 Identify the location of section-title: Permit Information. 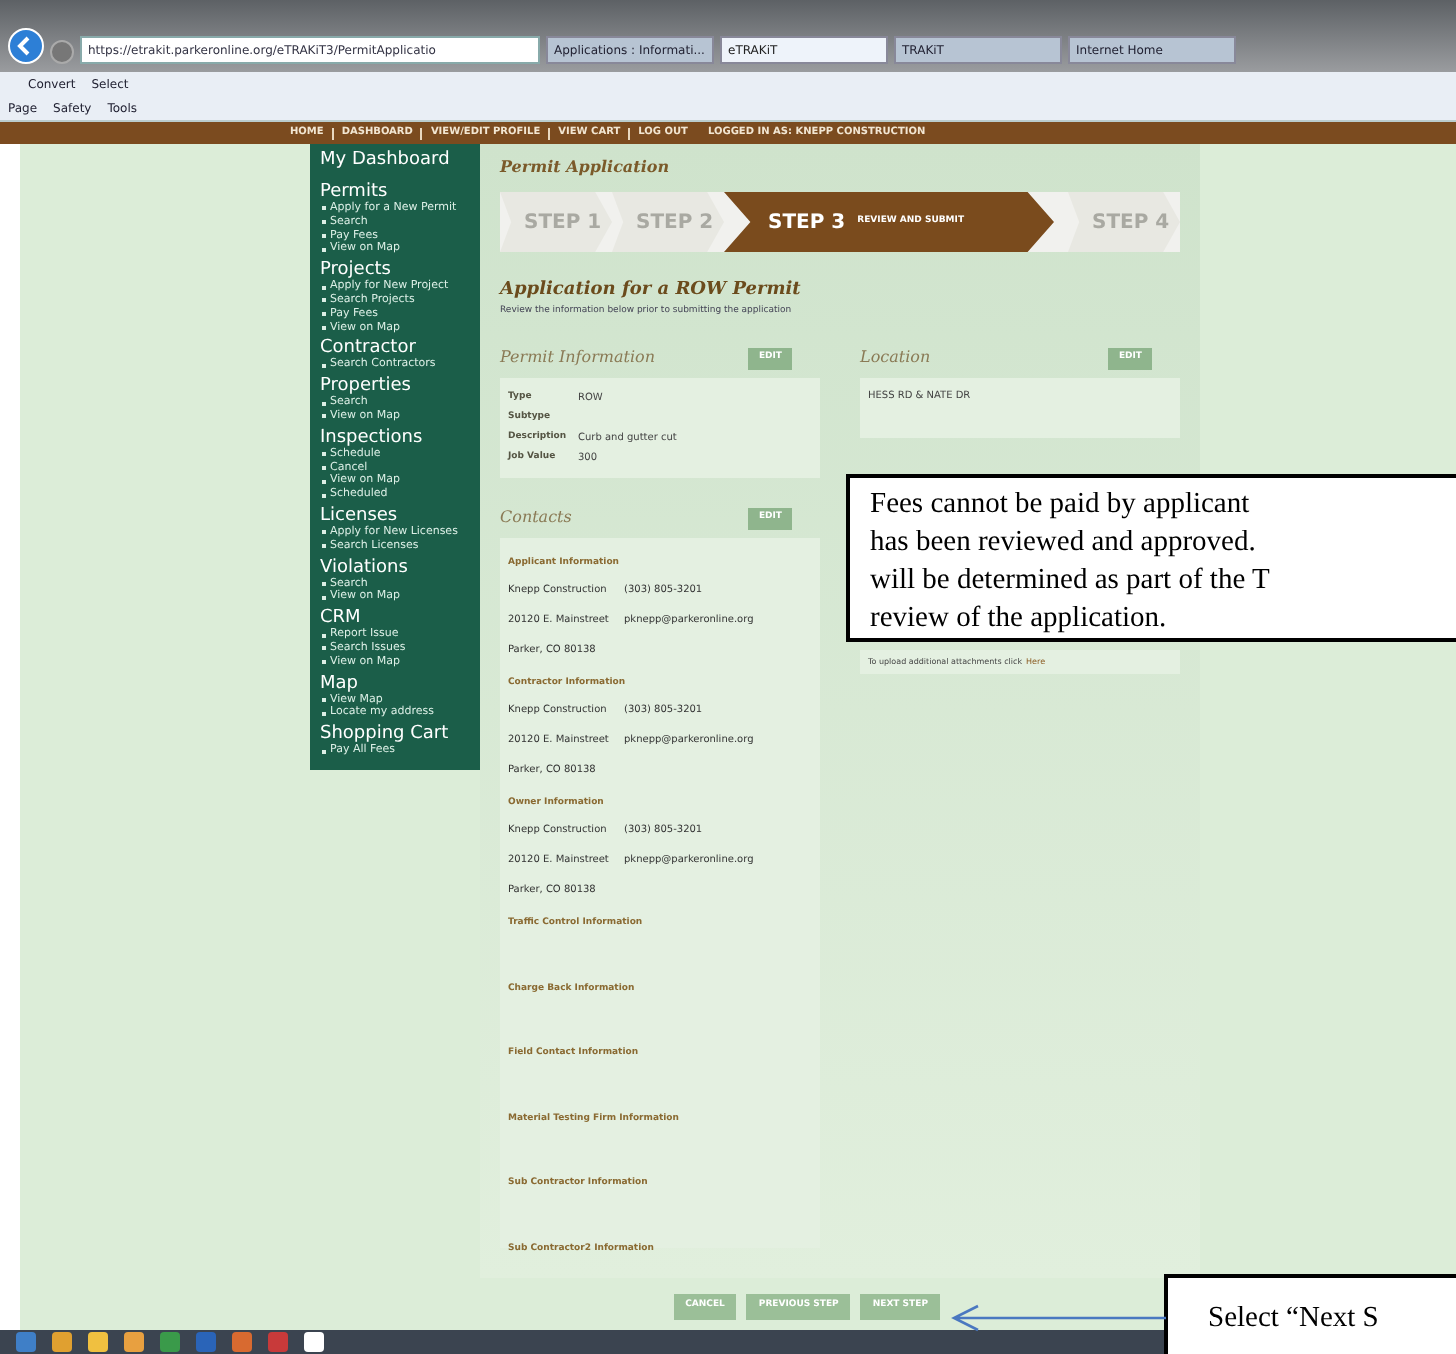
(577, 358).